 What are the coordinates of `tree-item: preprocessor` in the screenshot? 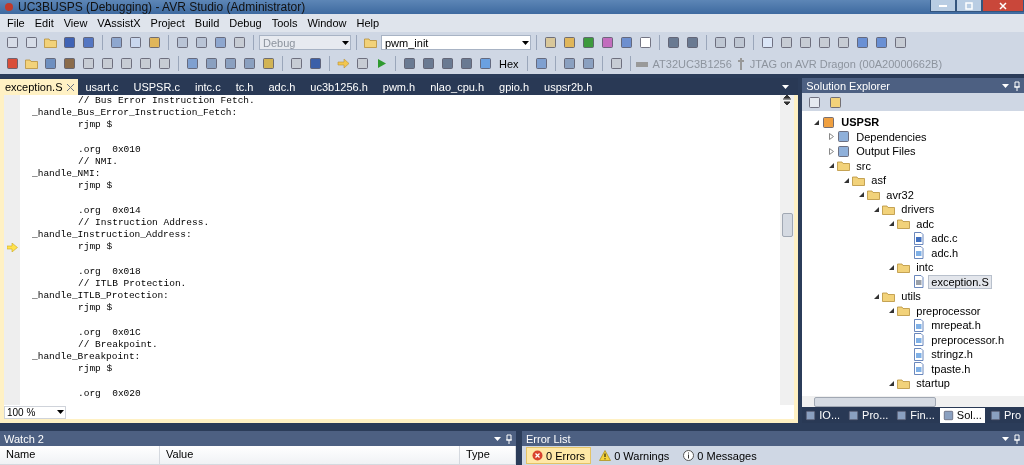 It's located at (948, 310).